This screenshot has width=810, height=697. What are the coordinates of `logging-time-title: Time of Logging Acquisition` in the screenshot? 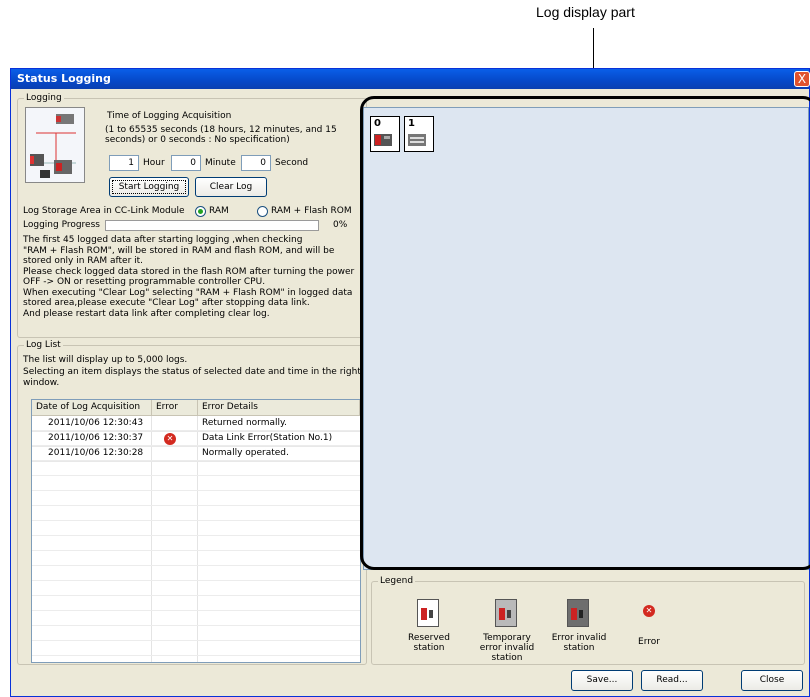 It's located at (169, 116).